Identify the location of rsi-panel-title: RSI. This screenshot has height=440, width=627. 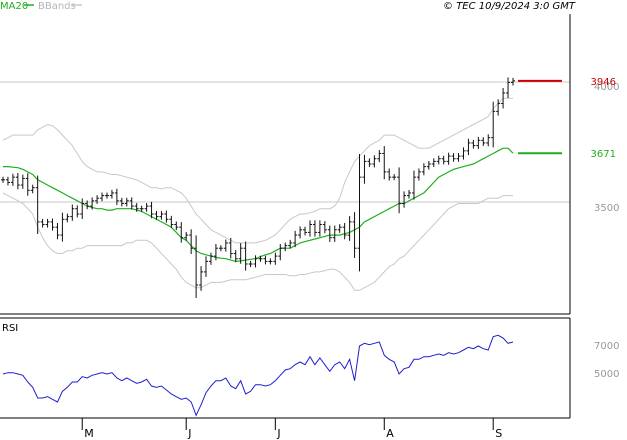
(10, 328).